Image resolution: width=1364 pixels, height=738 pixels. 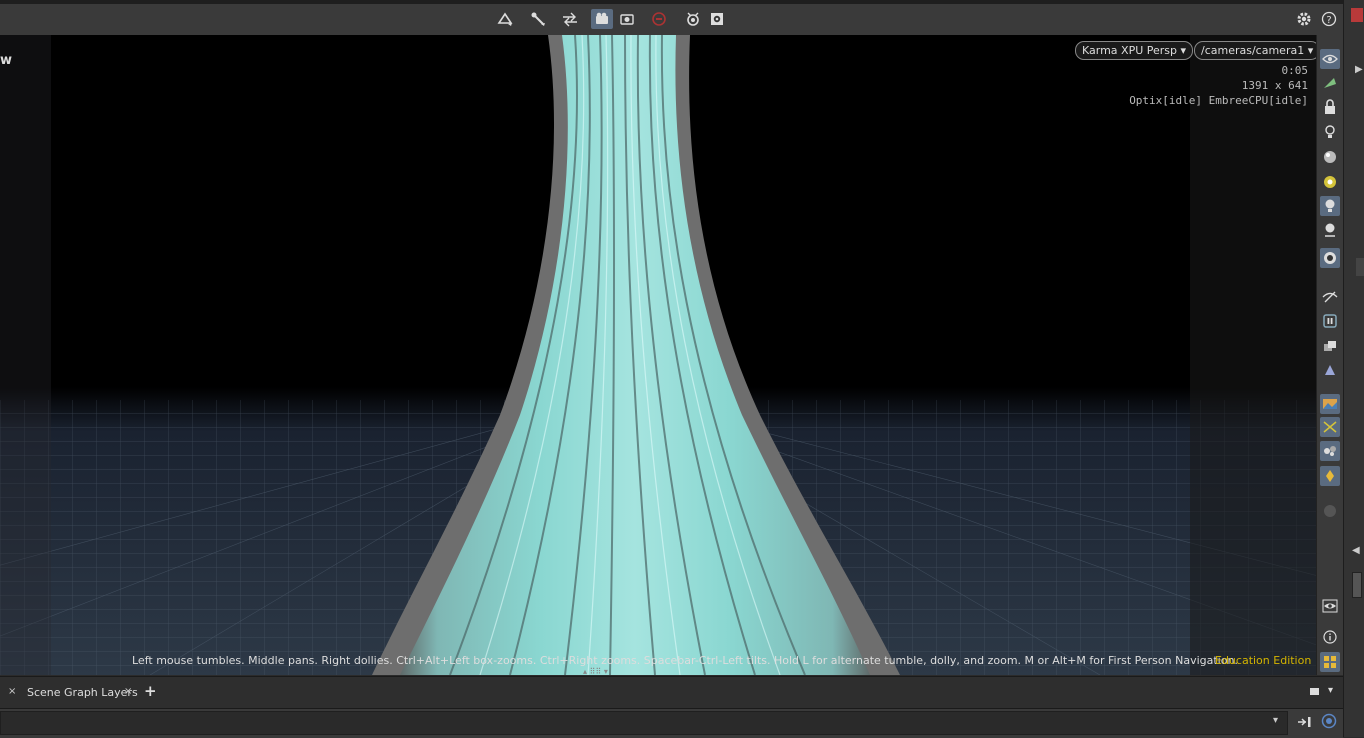 What do you see at coordinates (1357, 585) in the screenshot?
I see `collapsed-scrollbar` at bounding box center [1357, 585].